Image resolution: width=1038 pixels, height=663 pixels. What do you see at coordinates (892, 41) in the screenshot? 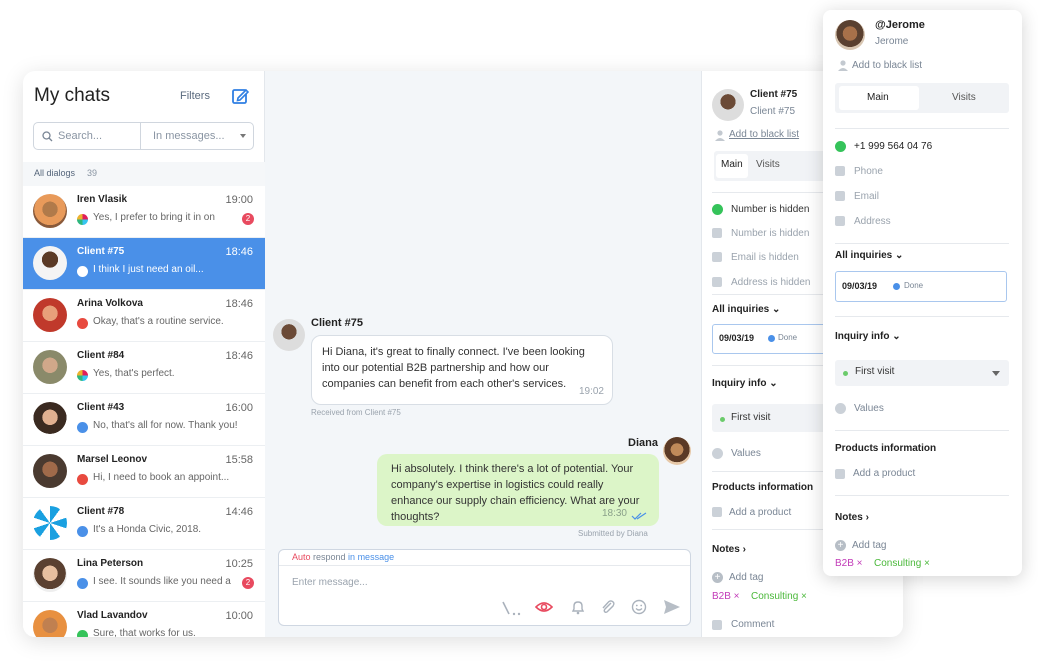
I see `contact-handle: Jerome` at bounding box center [892, 41].